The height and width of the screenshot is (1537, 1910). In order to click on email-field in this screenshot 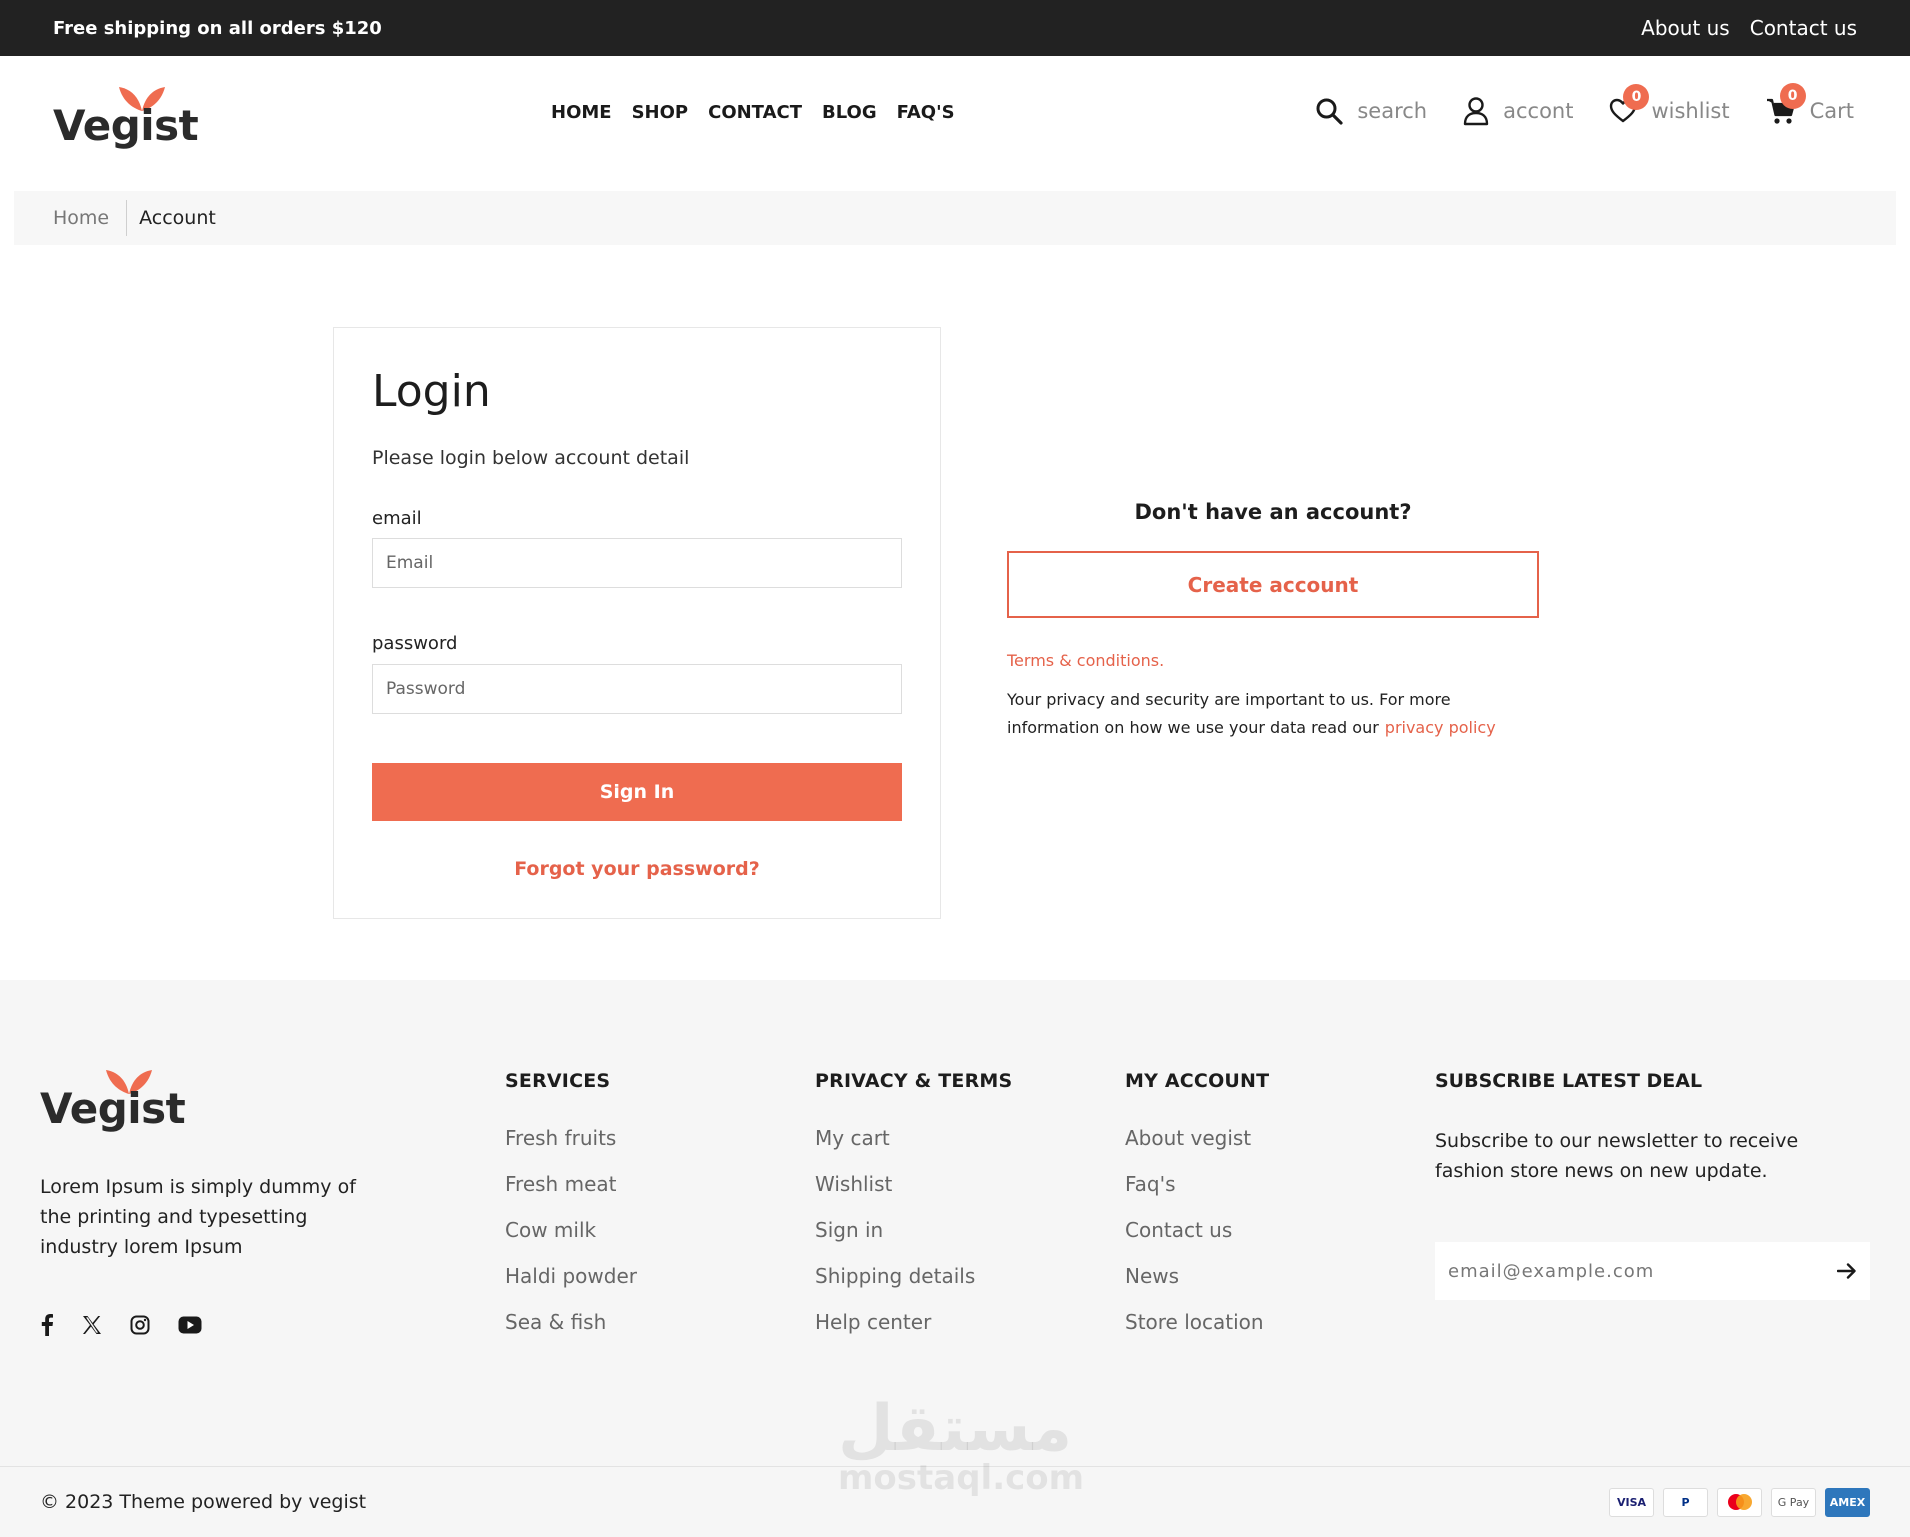, I will do `click(637, 563)`.